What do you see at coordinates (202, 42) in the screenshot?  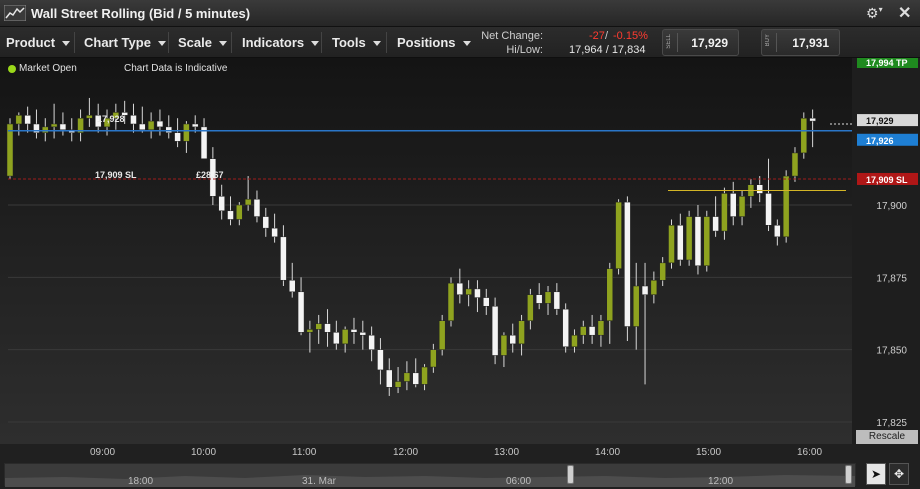 I see `menu-scale: Scale` at bounding box center [202, 42].